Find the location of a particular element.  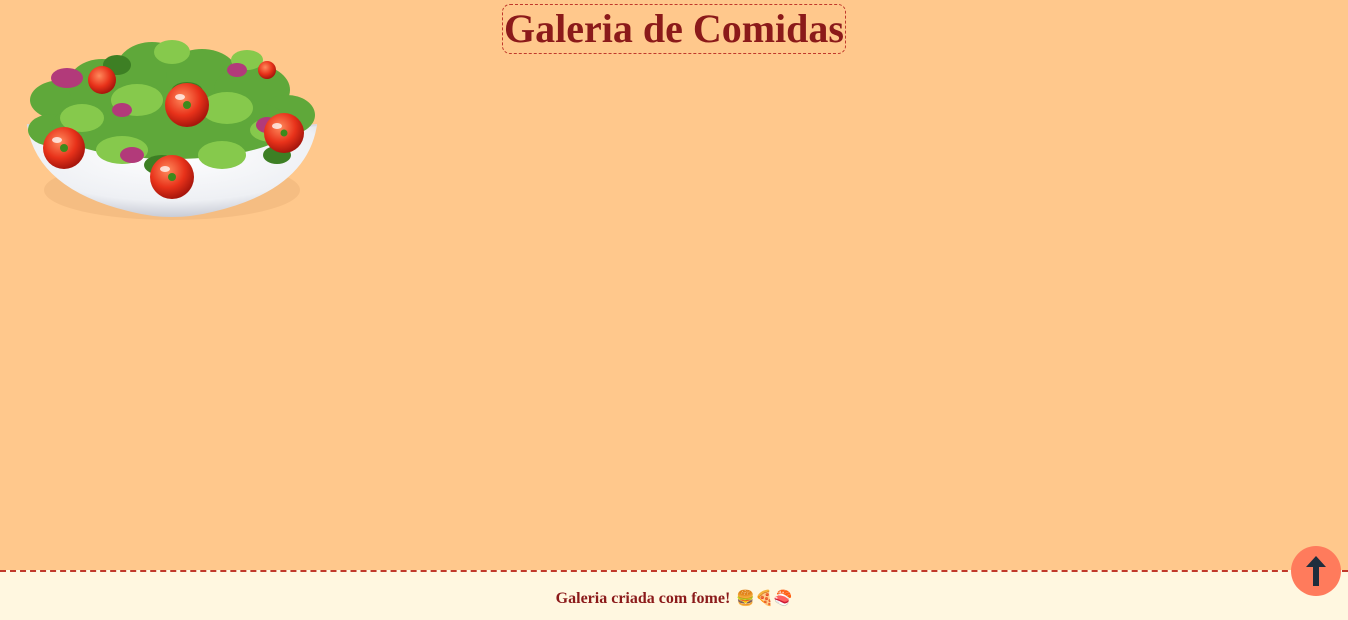

salad-bowl-image is located at coordinates (172, 130).